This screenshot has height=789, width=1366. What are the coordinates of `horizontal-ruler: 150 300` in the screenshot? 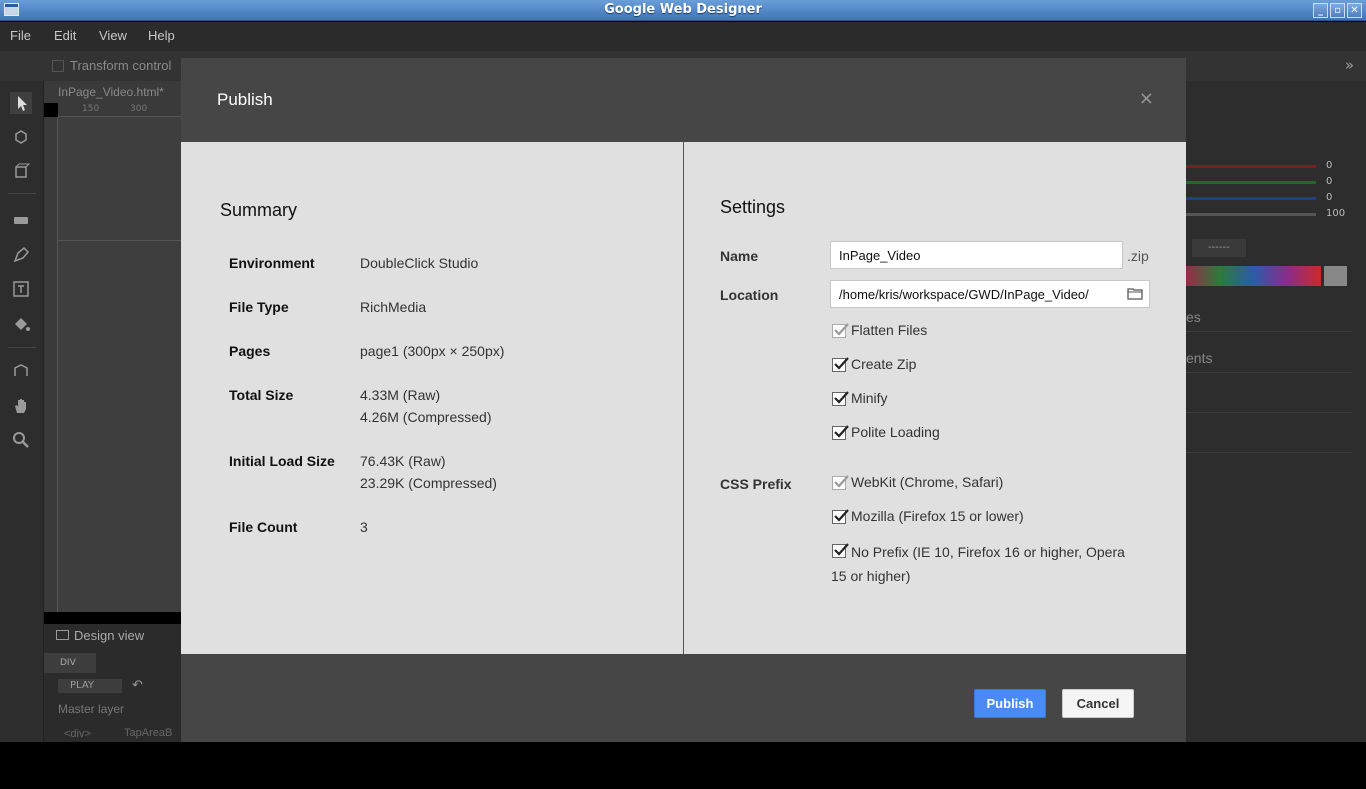 It's located at (119, 110).